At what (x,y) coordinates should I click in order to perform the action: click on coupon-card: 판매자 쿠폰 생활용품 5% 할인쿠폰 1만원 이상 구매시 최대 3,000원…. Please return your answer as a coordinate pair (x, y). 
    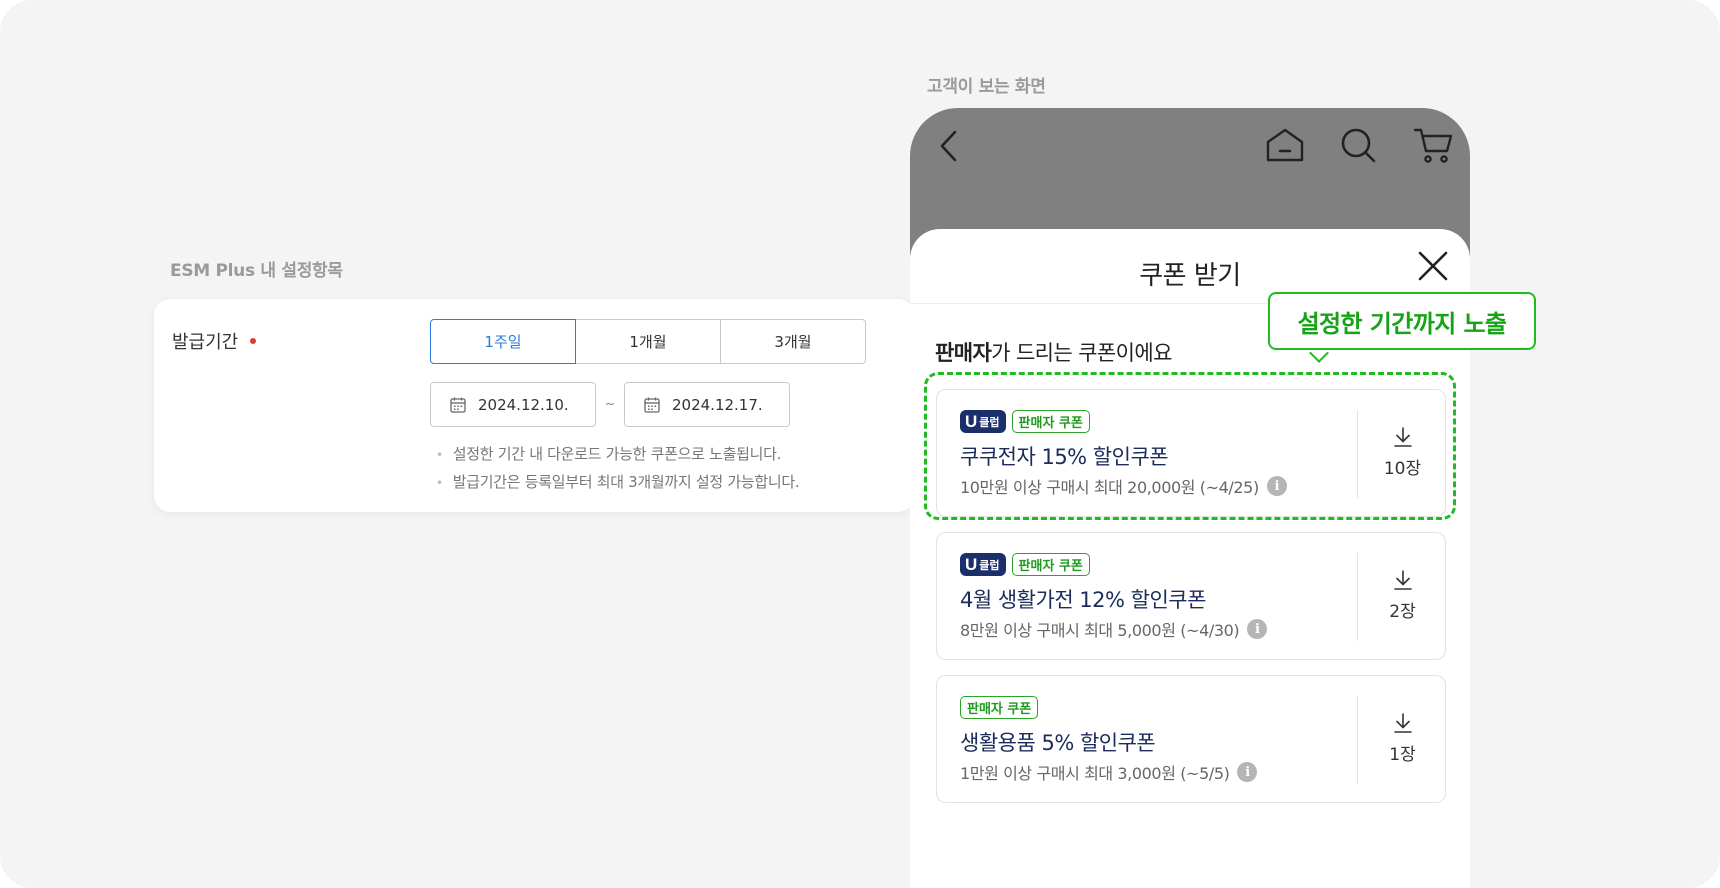
    Looking at the image, I should click on (1191, 739).